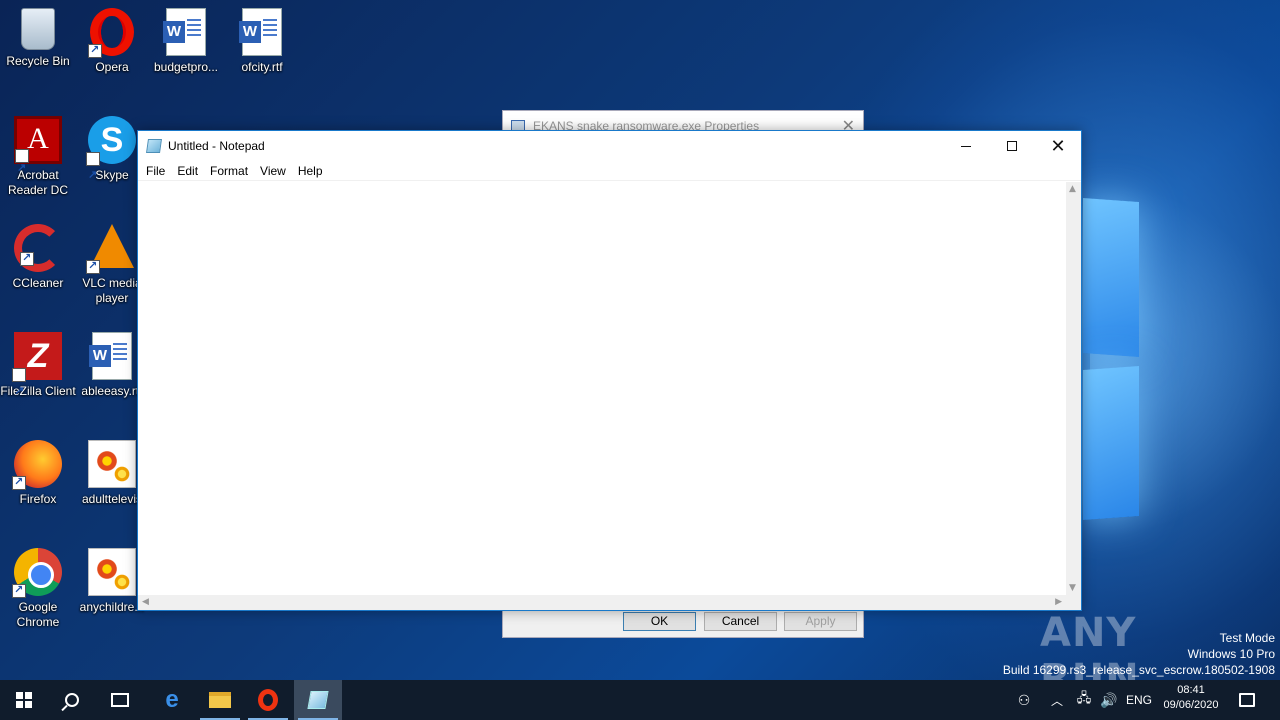  I want to click on resize-grip, so click(1073, 602).